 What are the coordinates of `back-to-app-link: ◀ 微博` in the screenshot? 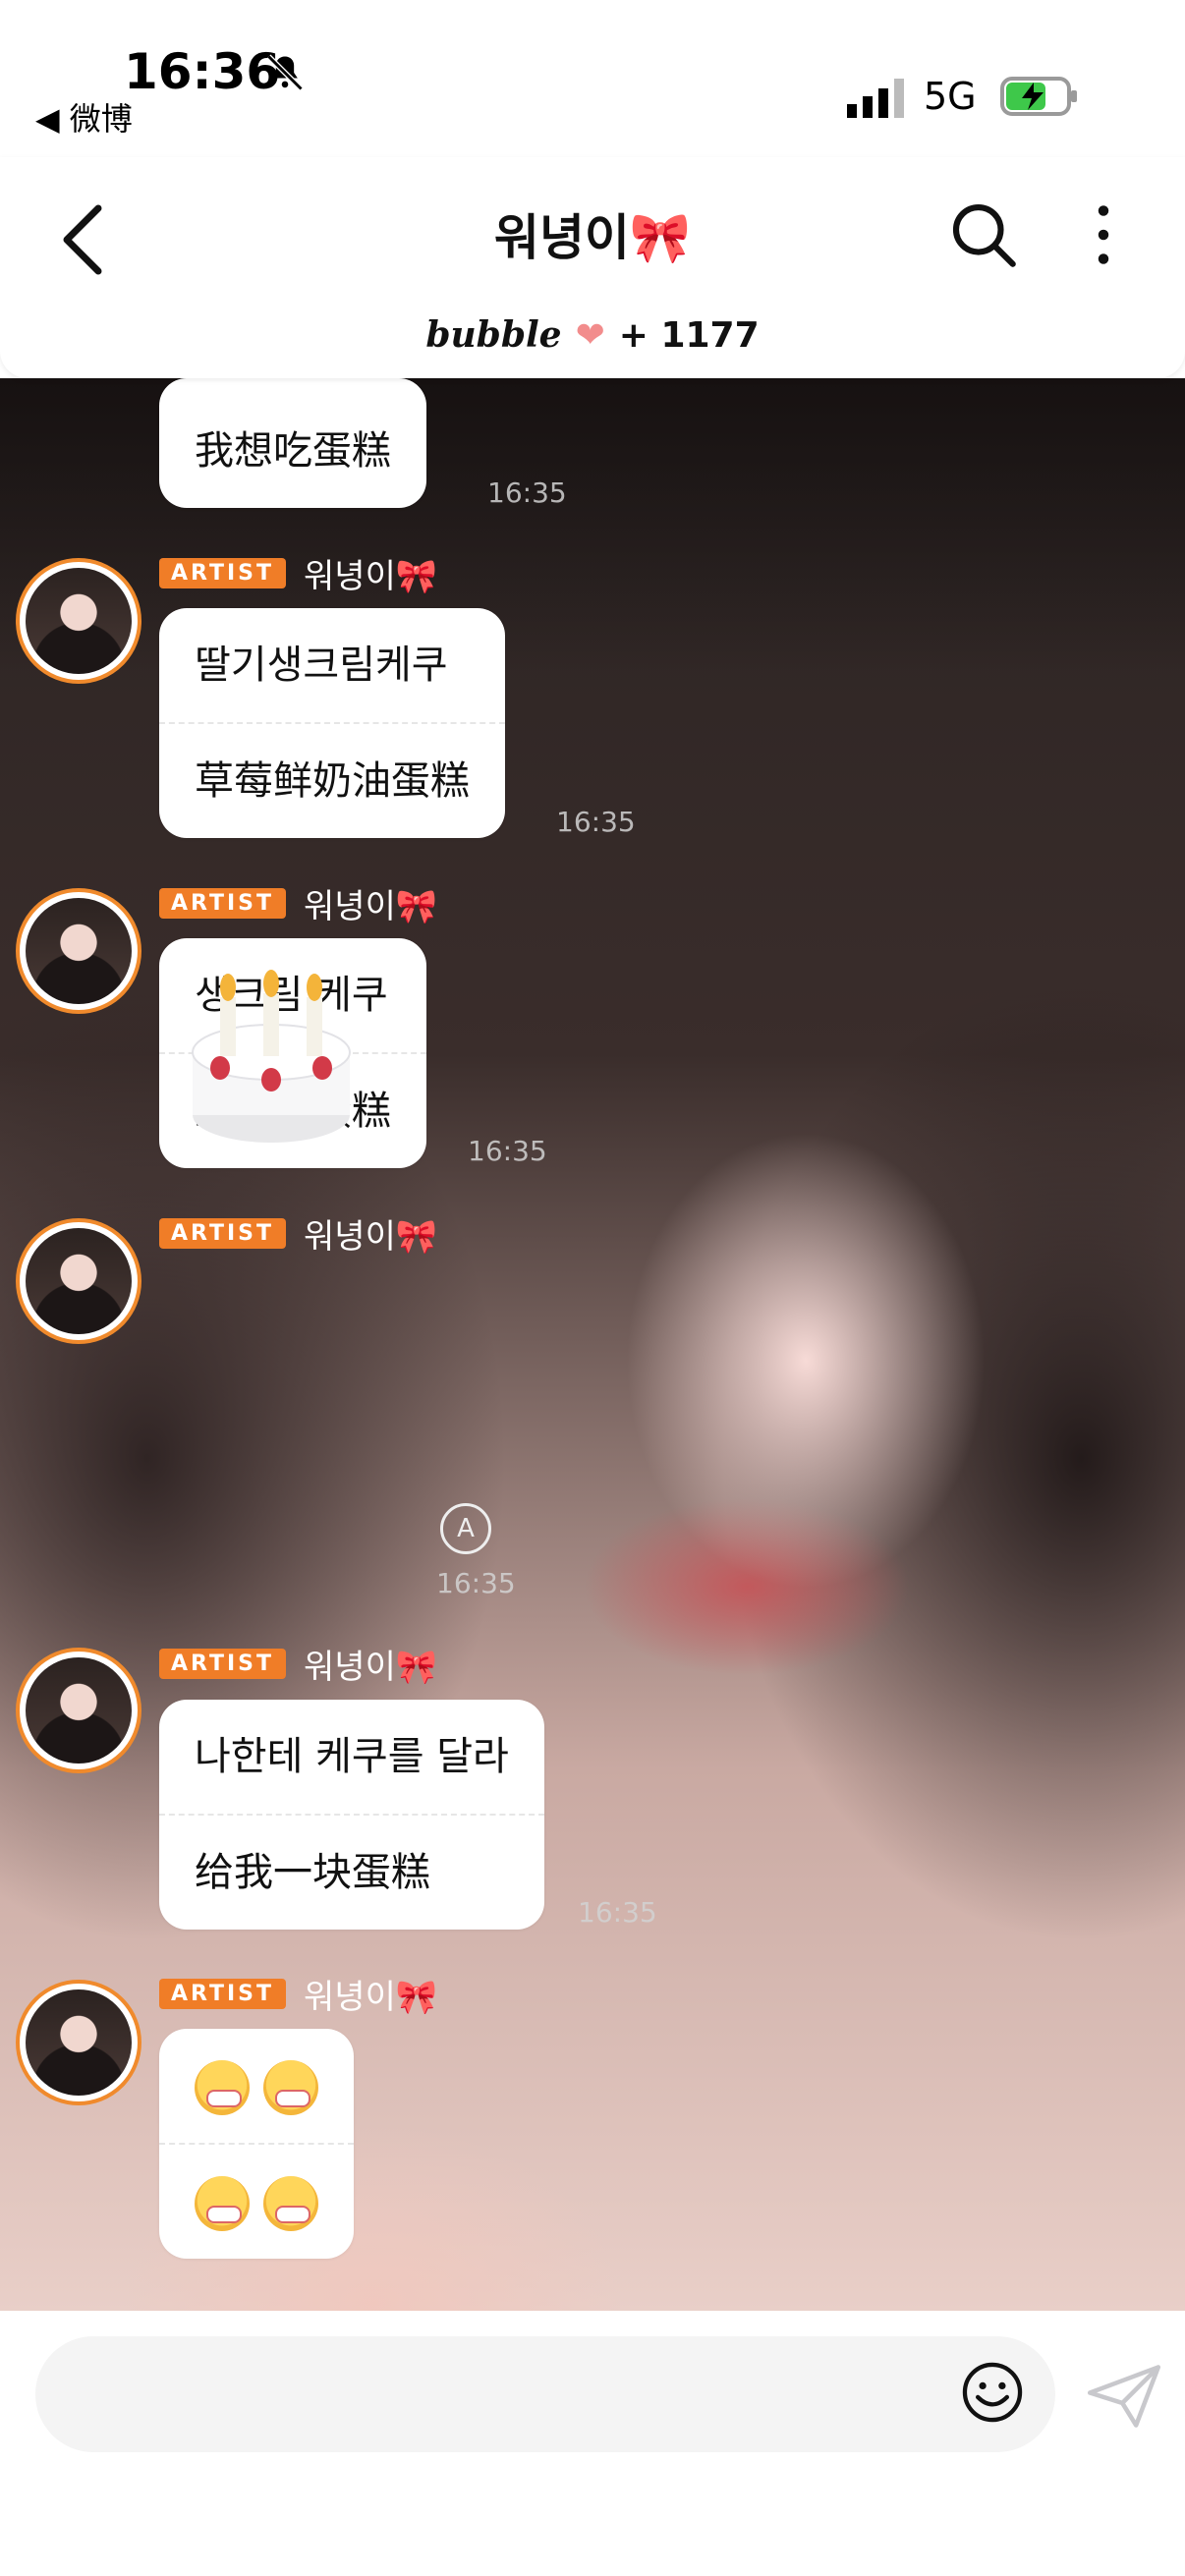 It's located at (84, 117).